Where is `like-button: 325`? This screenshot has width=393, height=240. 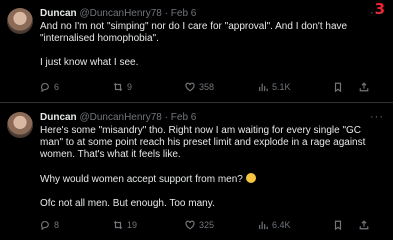 like-button: 325 is located at coordinates (199, 225).